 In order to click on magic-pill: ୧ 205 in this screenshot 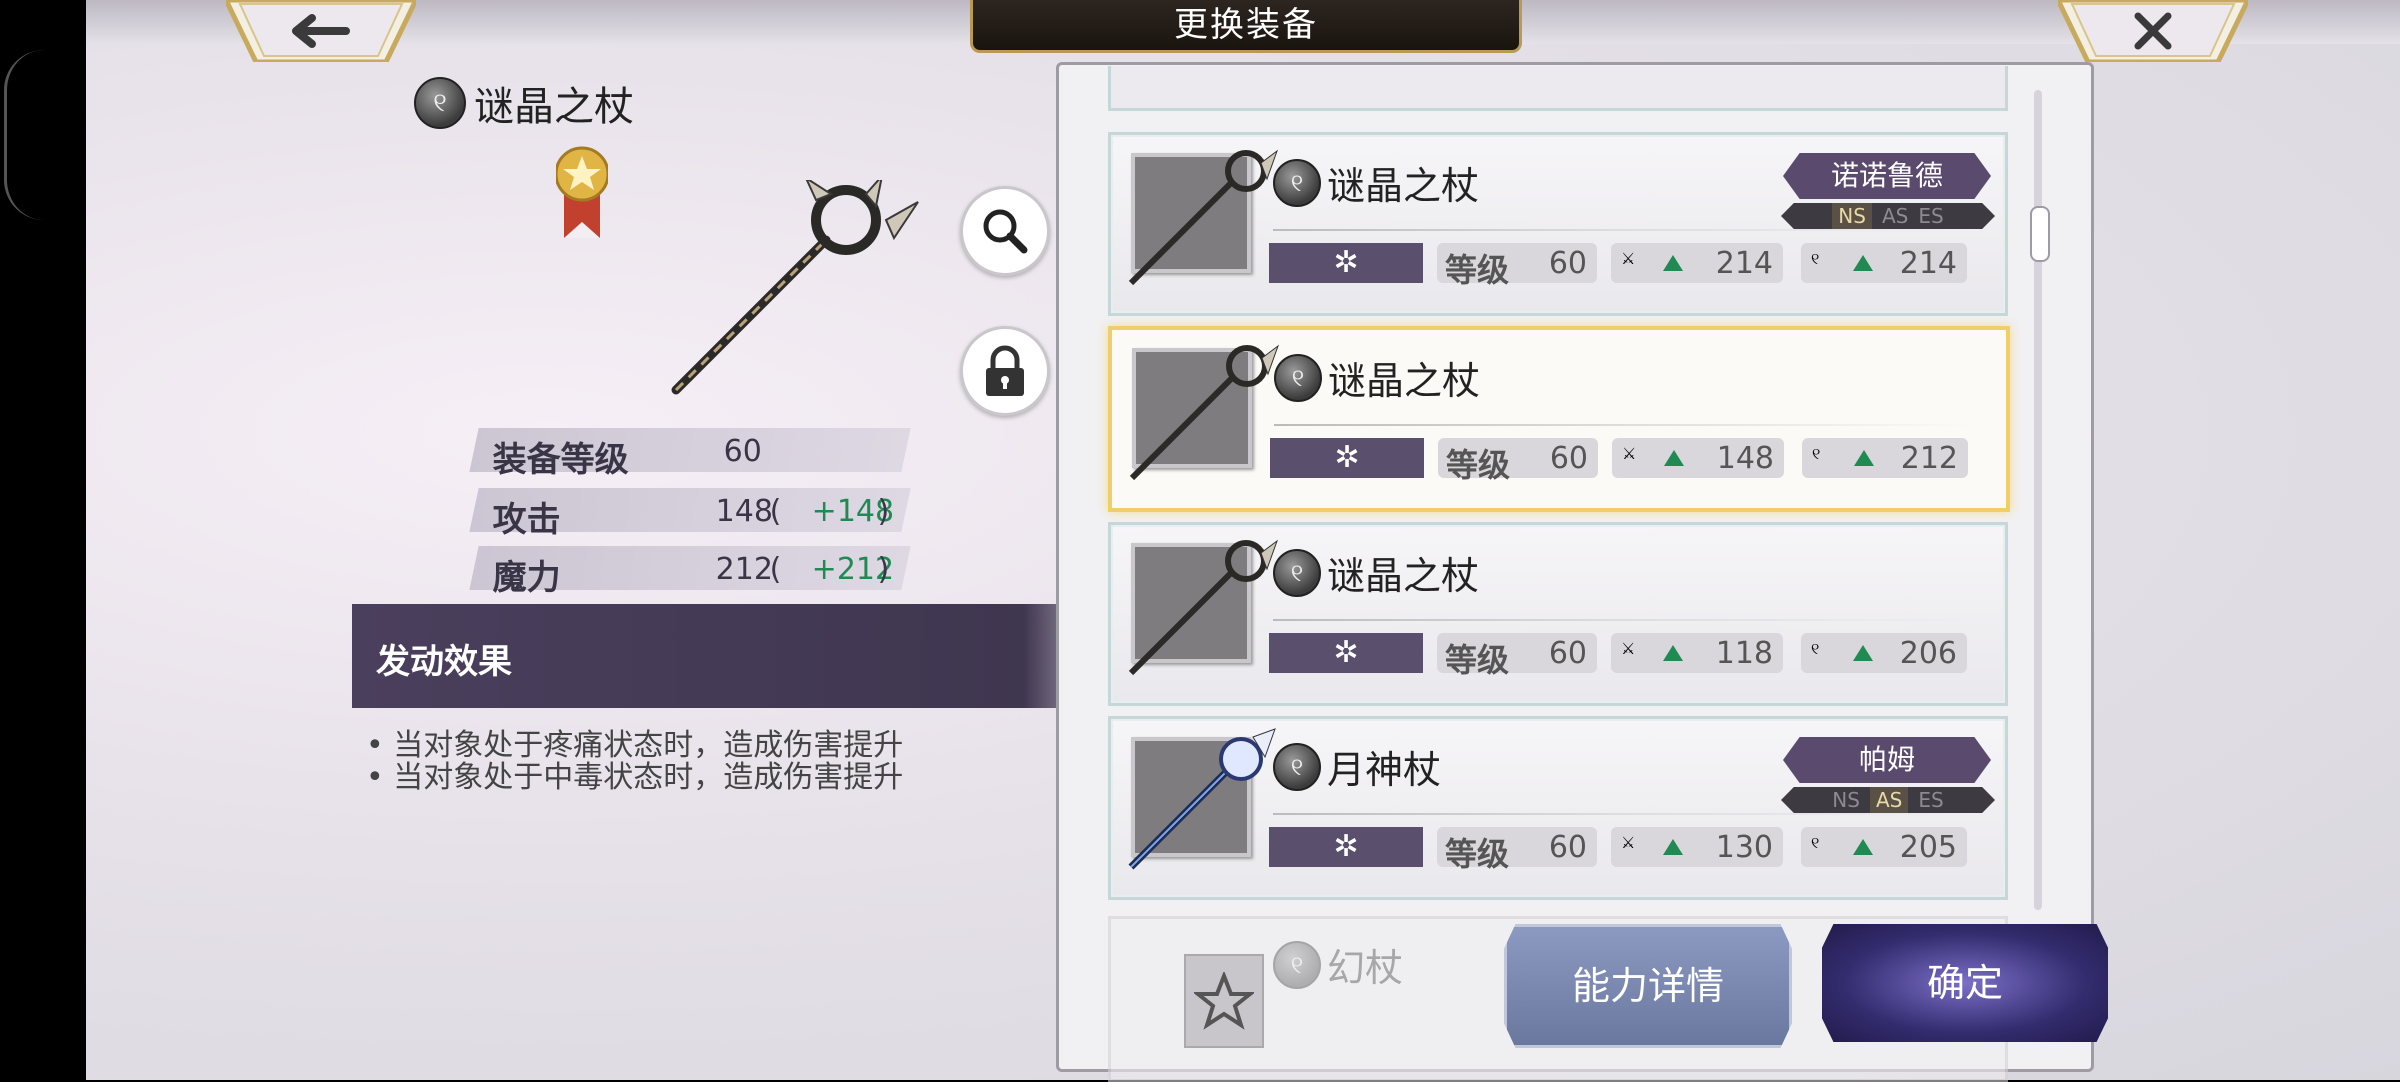, I will do `click(1884, 847)`.